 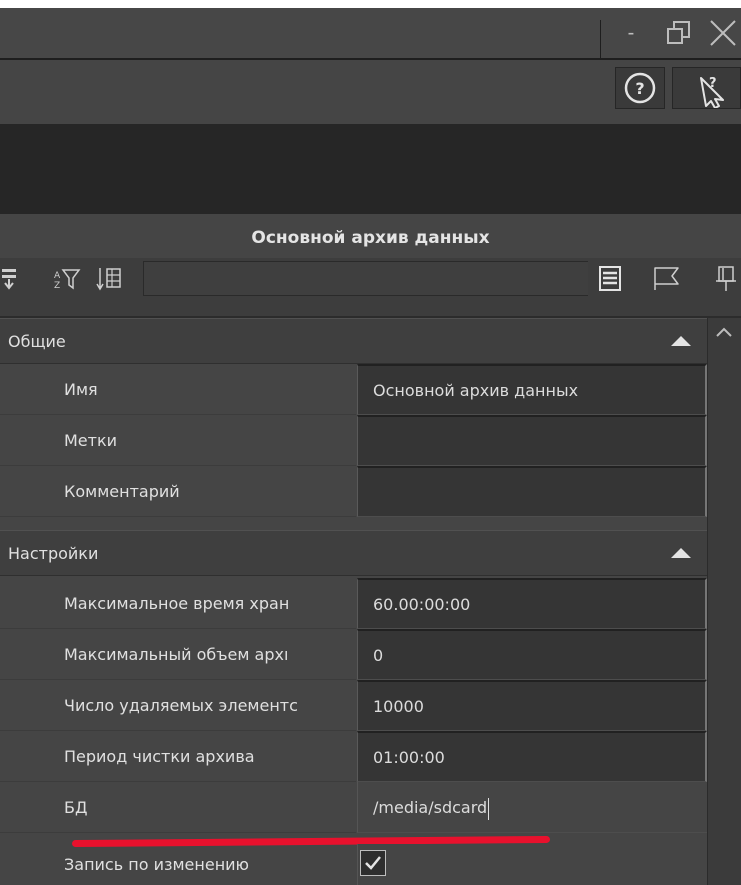 What do you see at coordinates (365, 278) in the screenshot?
I see `property-search-input` at bounding box center [365, 278].